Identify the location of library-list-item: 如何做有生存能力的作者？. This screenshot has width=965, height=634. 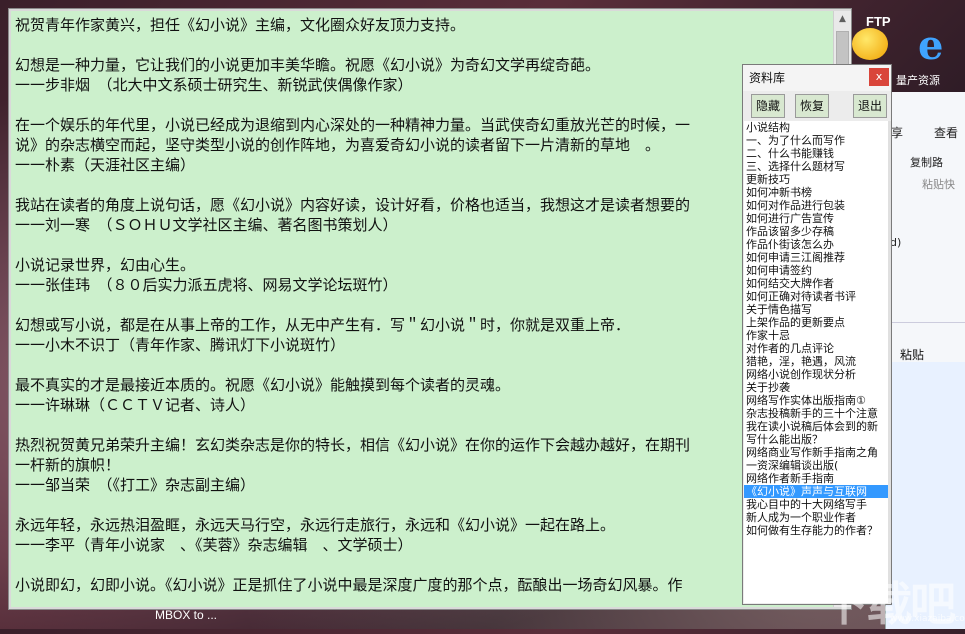
(817, 530).